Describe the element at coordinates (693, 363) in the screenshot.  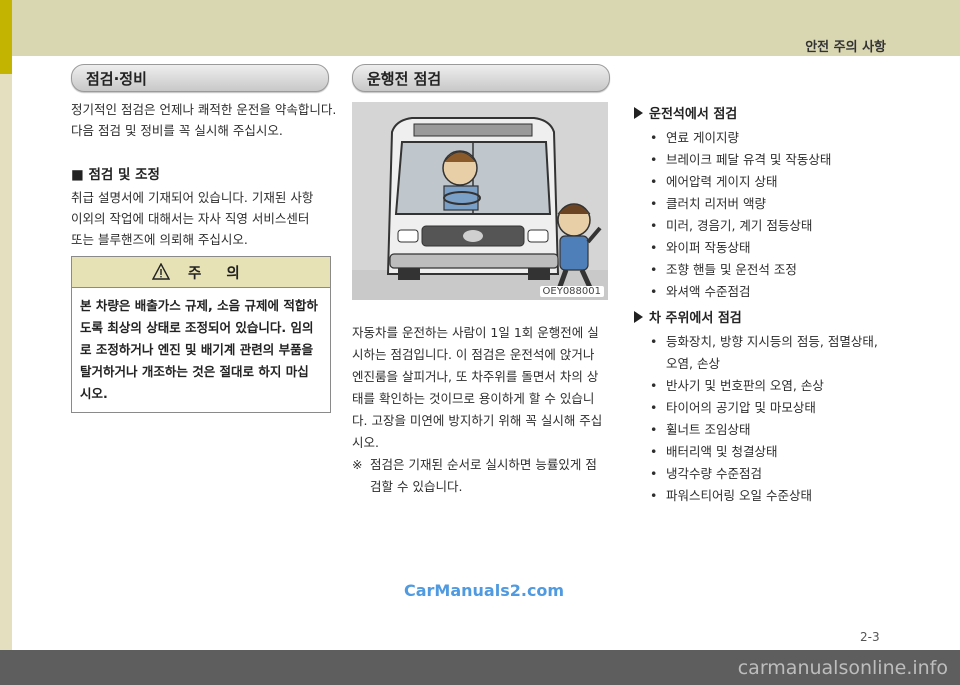
I see `list-item-continuation: 오염, 손상` at that location.